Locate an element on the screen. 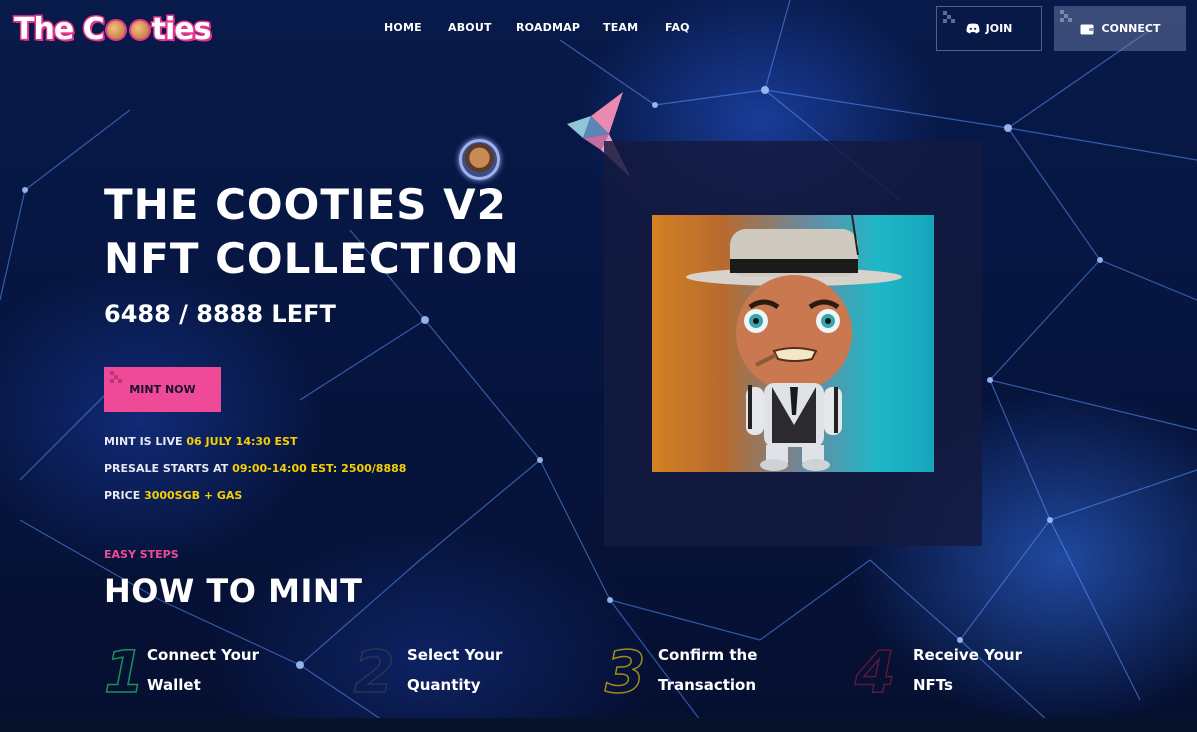 The height and width of the screenshot is (732, 1197). step-label-line-2: Wallet is located at coordinates (174, 685).